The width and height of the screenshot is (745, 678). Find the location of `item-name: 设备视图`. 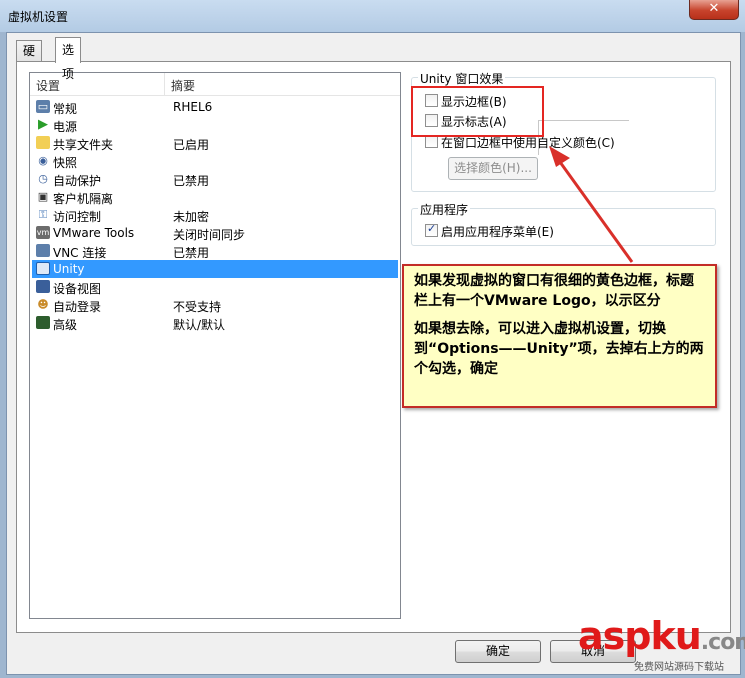

item-name: 设备视图 is located at coordinates (77, 289).